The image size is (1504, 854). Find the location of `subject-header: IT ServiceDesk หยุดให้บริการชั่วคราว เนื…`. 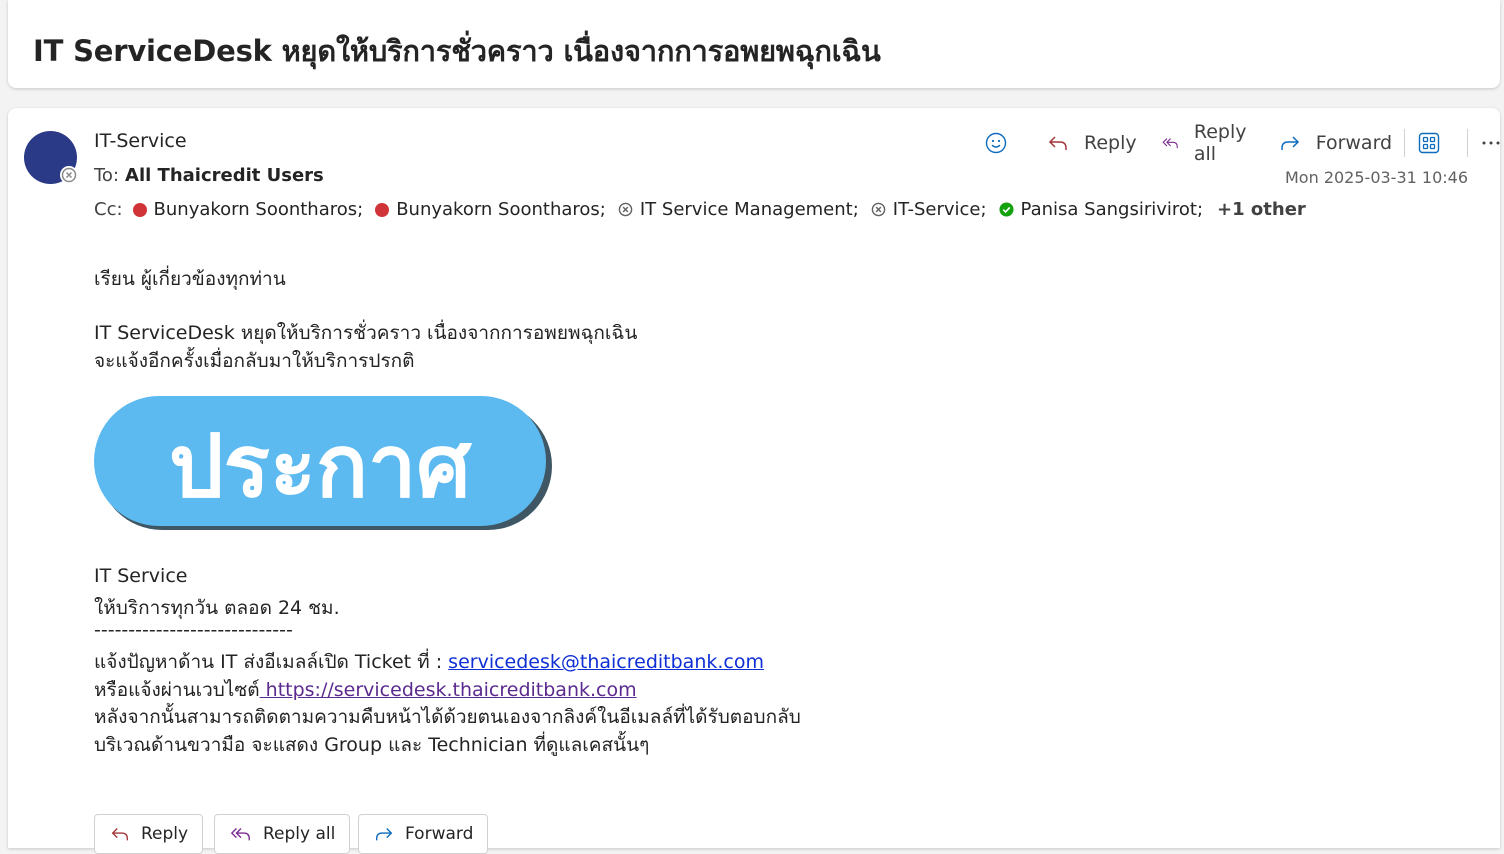

subject-header: IT ServiceDesk หยุดให้บริการชั่วคราว เนื… is located at coordinates (754, 44).